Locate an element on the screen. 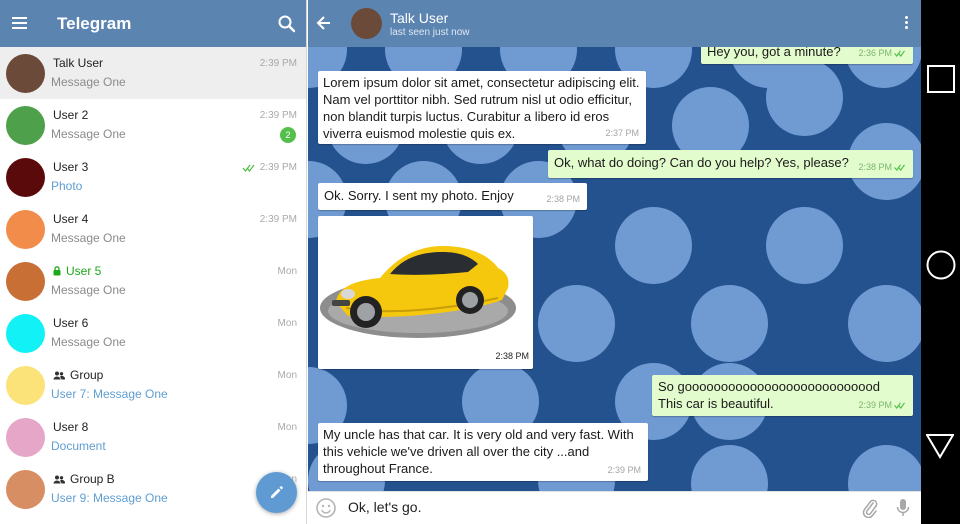 The image size is (960, 524). conversation-header: Talk User last seen just now is located at coordinates (614, 23).